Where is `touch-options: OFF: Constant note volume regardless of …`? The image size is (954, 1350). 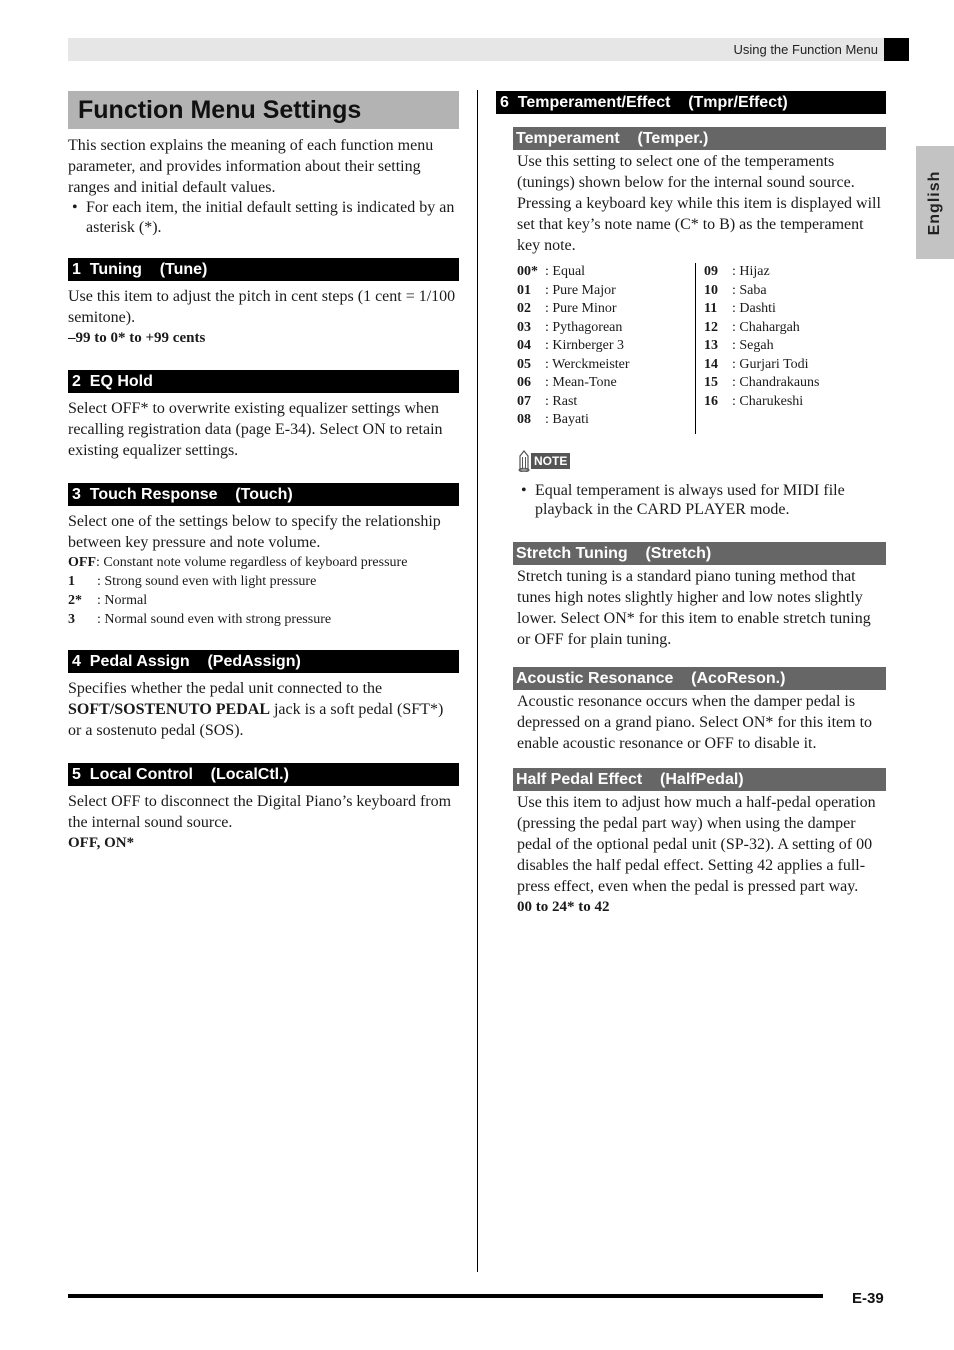 touch-options: OFF: Constant note volume regardless of … is located at coordinates (263, 591).